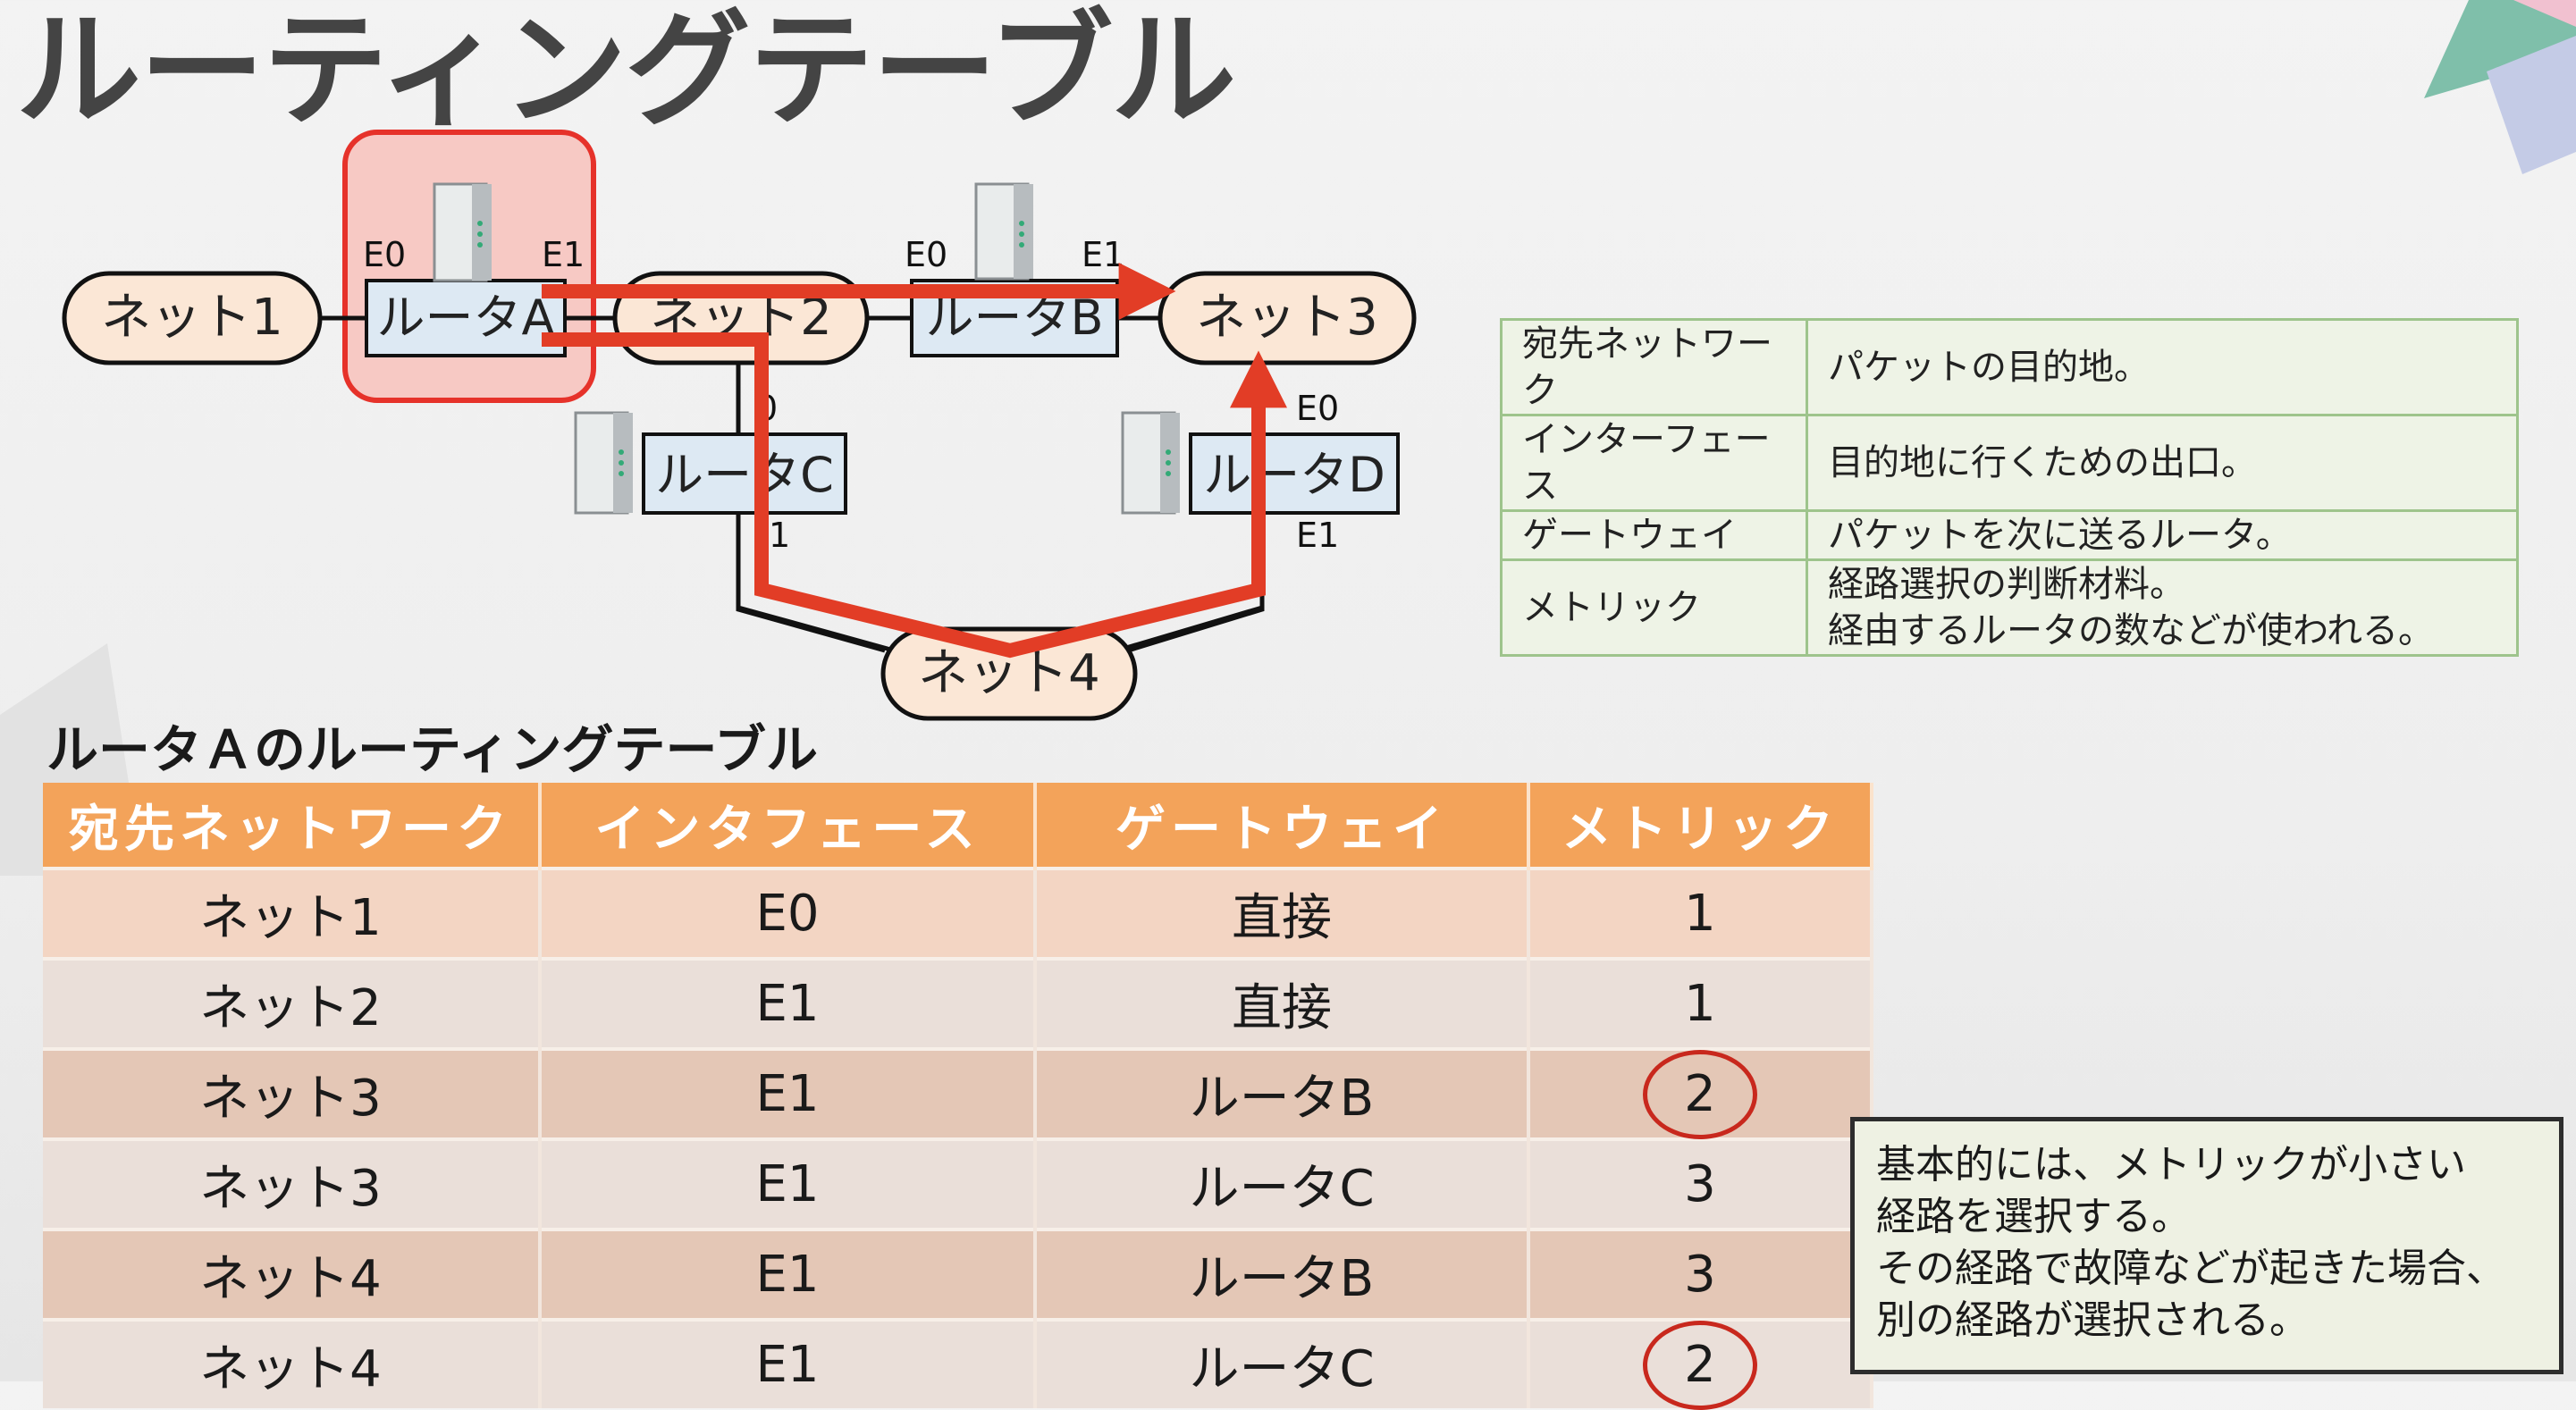 The width and height of the screenshot is (2576, 1410). Describe the element at coordinates (958, 913) in the screenshot. I see `table-row: ネット1 E0 直接 1` at that location.